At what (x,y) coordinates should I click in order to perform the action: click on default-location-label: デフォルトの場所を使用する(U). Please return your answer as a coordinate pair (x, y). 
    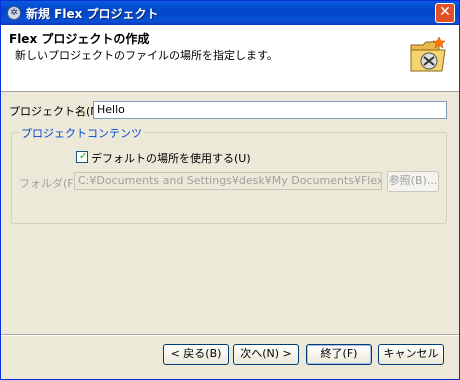
    Looking at the image, I should click on (171, 158).